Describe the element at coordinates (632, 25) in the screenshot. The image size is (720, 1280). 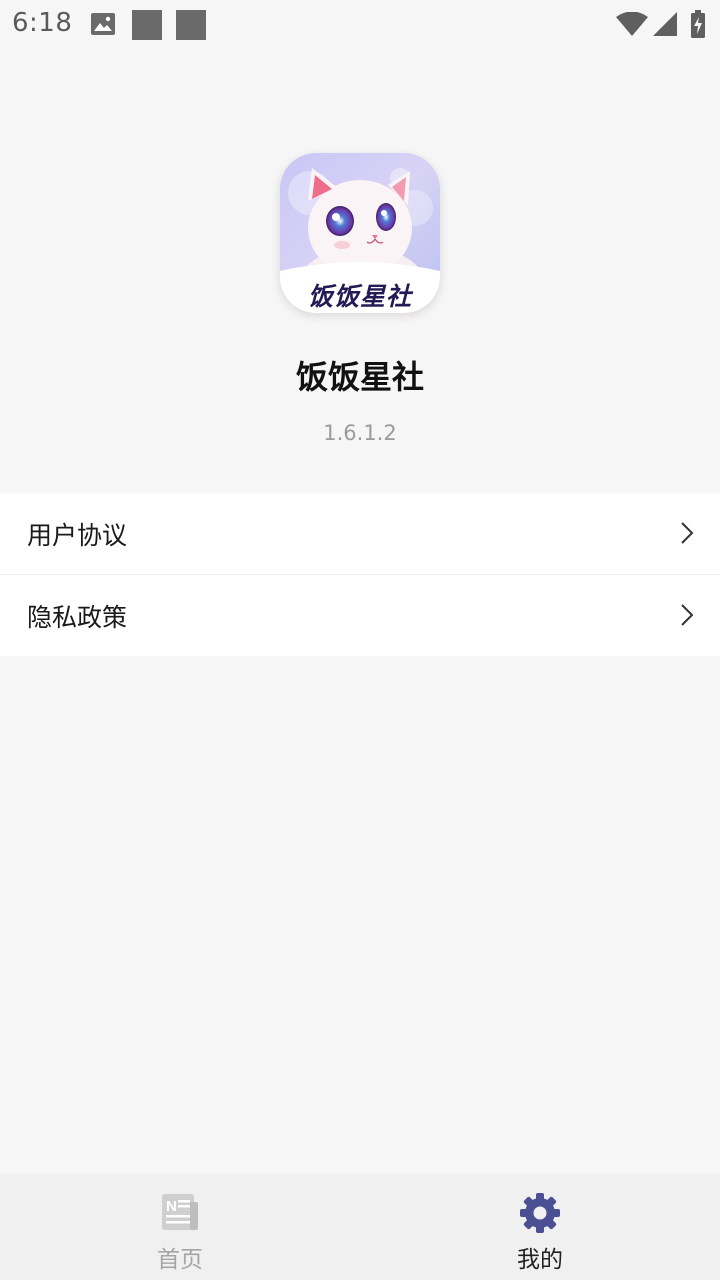
I see `wifi-icon` at that location.